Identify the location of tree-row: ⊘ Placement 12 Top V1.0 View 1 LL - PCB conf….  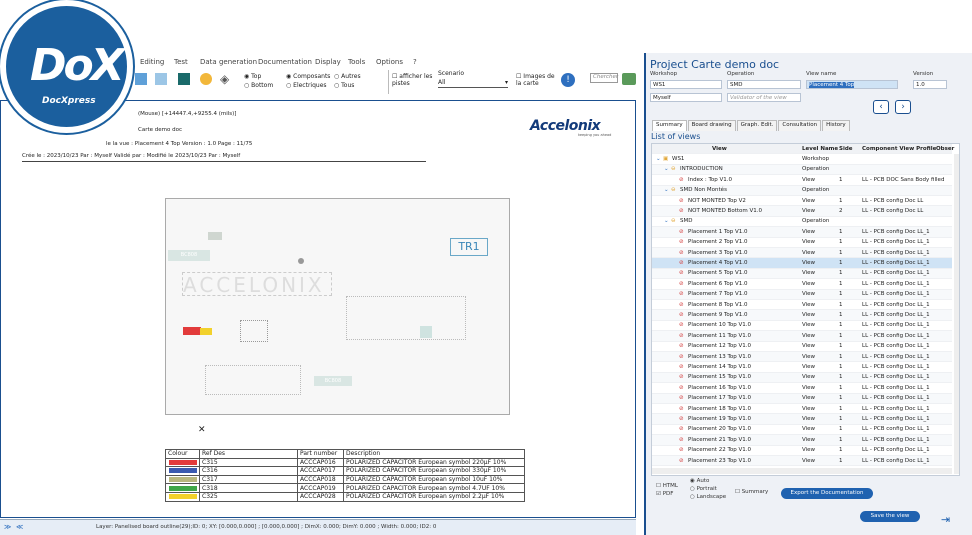
(802, 347).